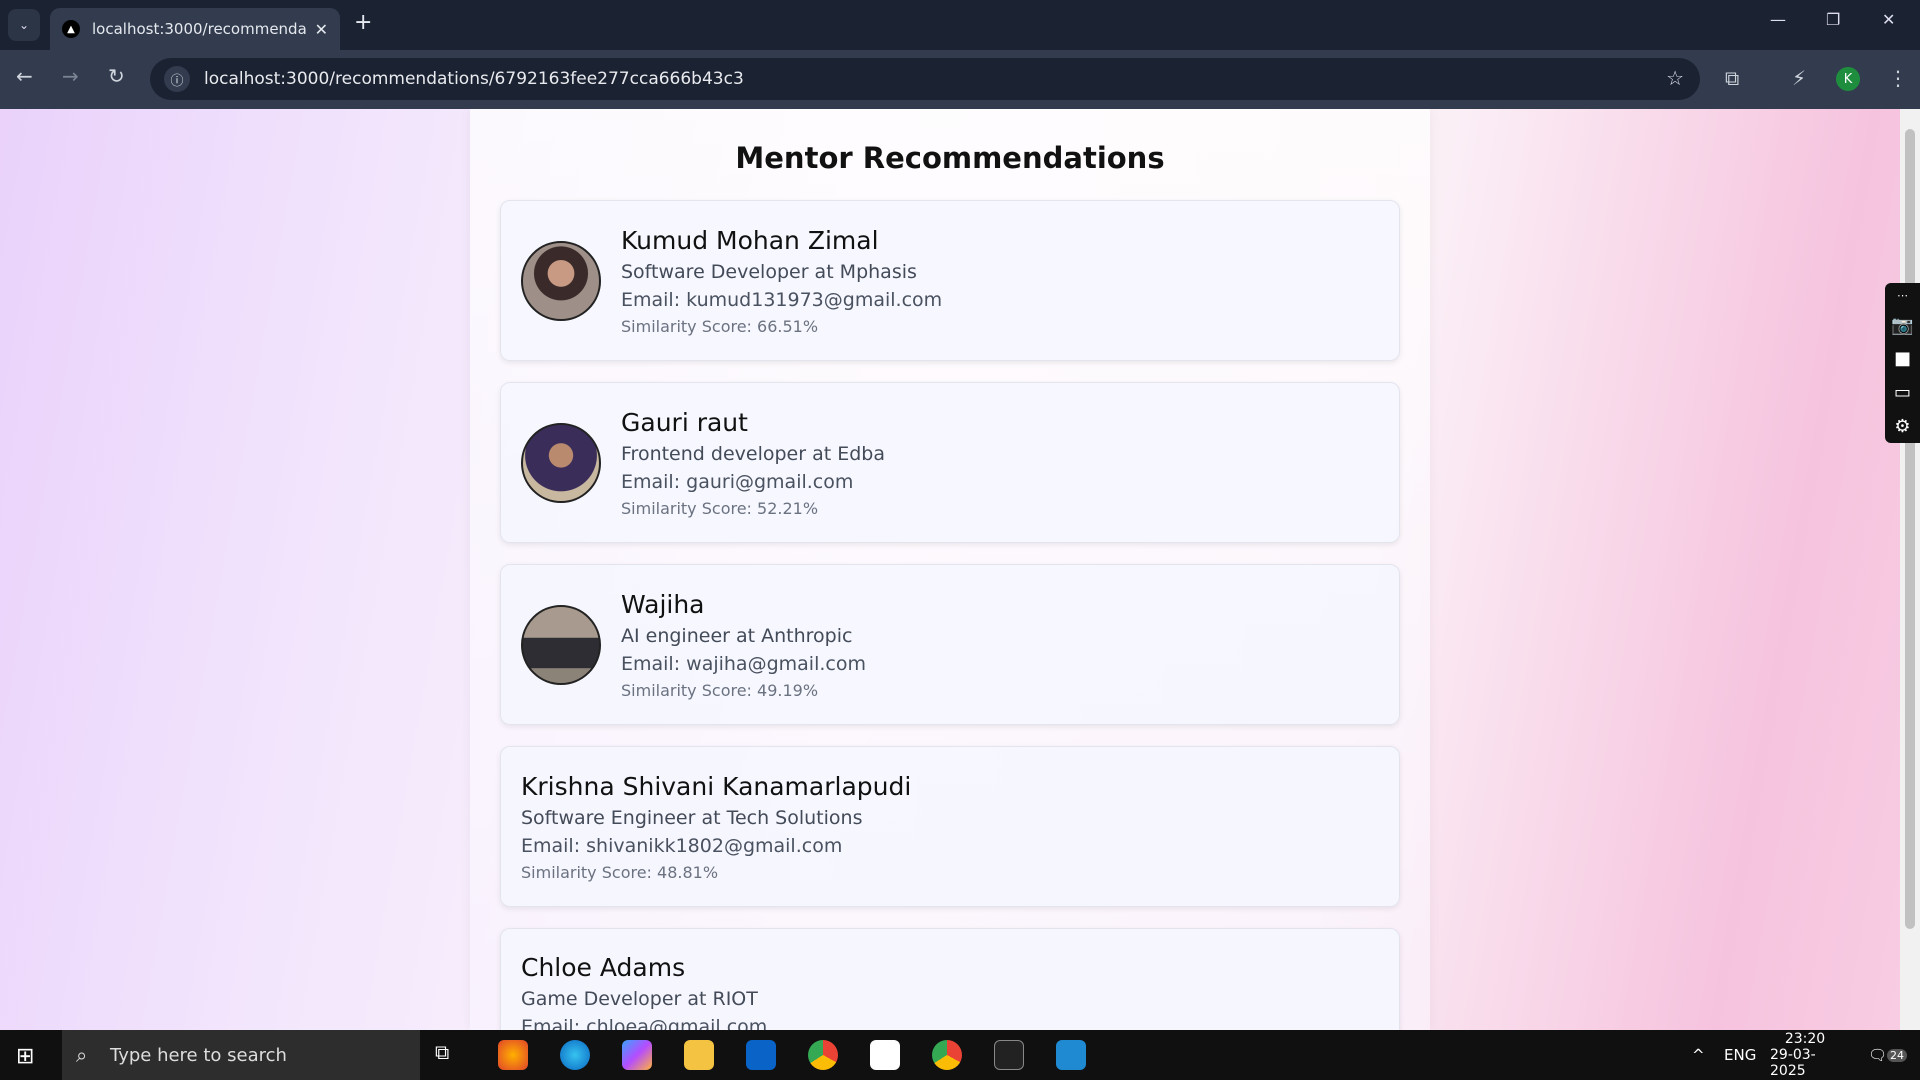 The height and width of the screenshot is (1080, 1920). What do you see at coordinates (699, 1055) in the screenshot?
I see `file-explorer-icon` at bounding box center [699, 1055].